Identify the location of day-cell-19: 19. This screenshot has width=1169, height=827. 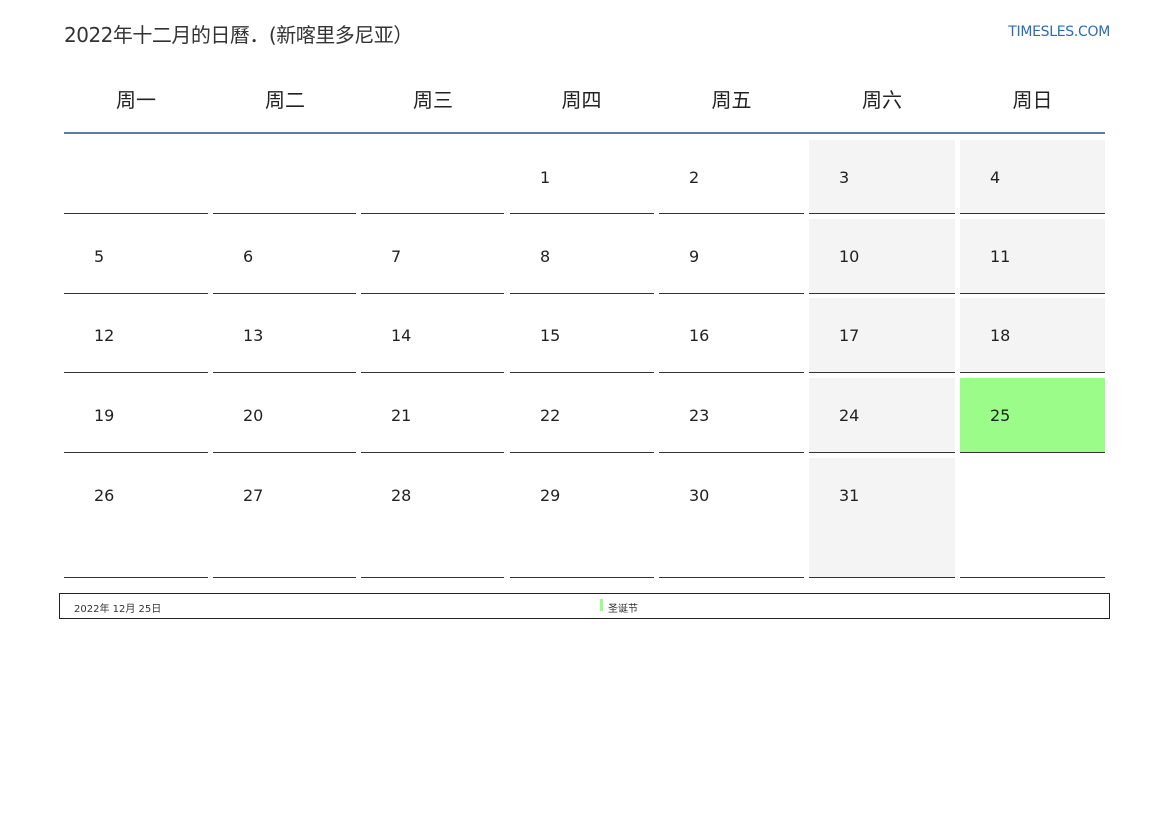
(136, 415).